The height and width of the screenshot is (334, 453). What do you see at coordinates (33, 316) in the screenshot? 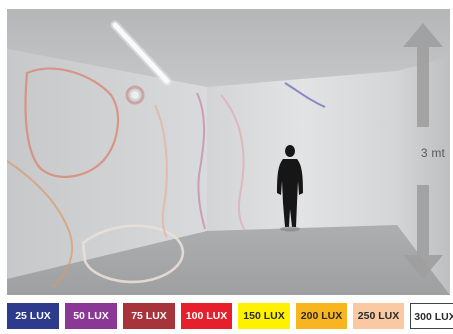
I see `legend-swatch-25-lux: 25 LUX` at bounding box center [33, 316].